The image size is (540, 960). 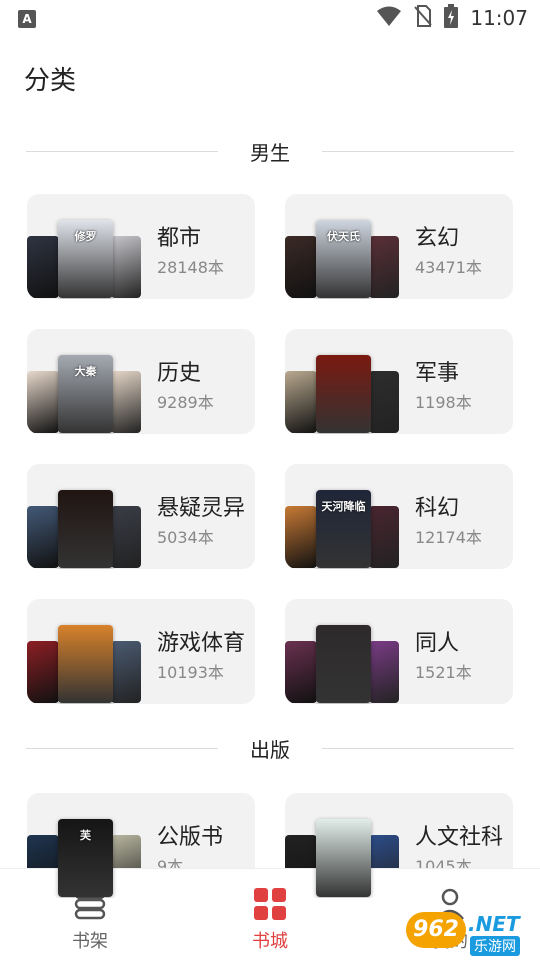 What do you see at coordinates (343, 236) in the screenshot?
I see `cover-title: 伏天氏` at bounding box center [343, 236].